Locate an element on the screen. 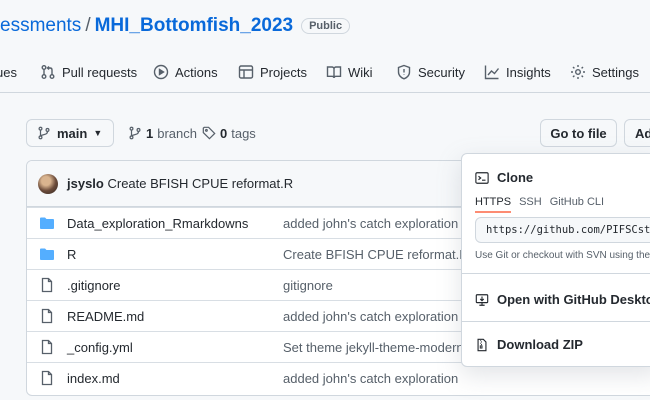 This screenshot has height=400, width=650. book-icon is located at coordinates (334, 72).